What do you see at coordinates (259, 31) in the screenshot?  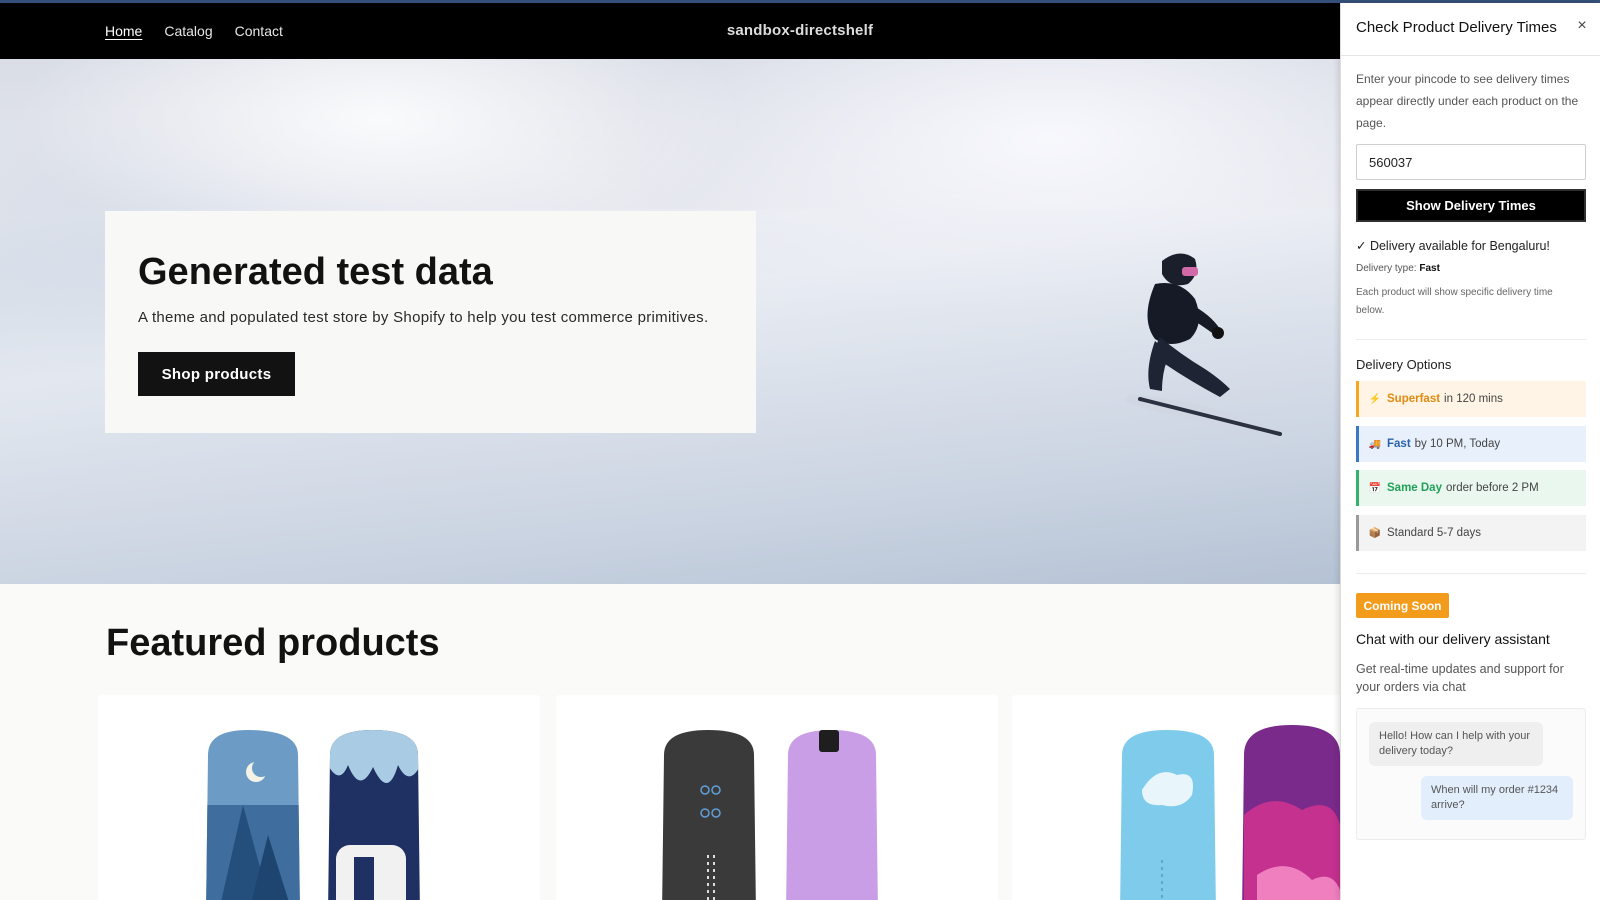 I see `nav-contact: Contact` at bounding box center [259, 31].